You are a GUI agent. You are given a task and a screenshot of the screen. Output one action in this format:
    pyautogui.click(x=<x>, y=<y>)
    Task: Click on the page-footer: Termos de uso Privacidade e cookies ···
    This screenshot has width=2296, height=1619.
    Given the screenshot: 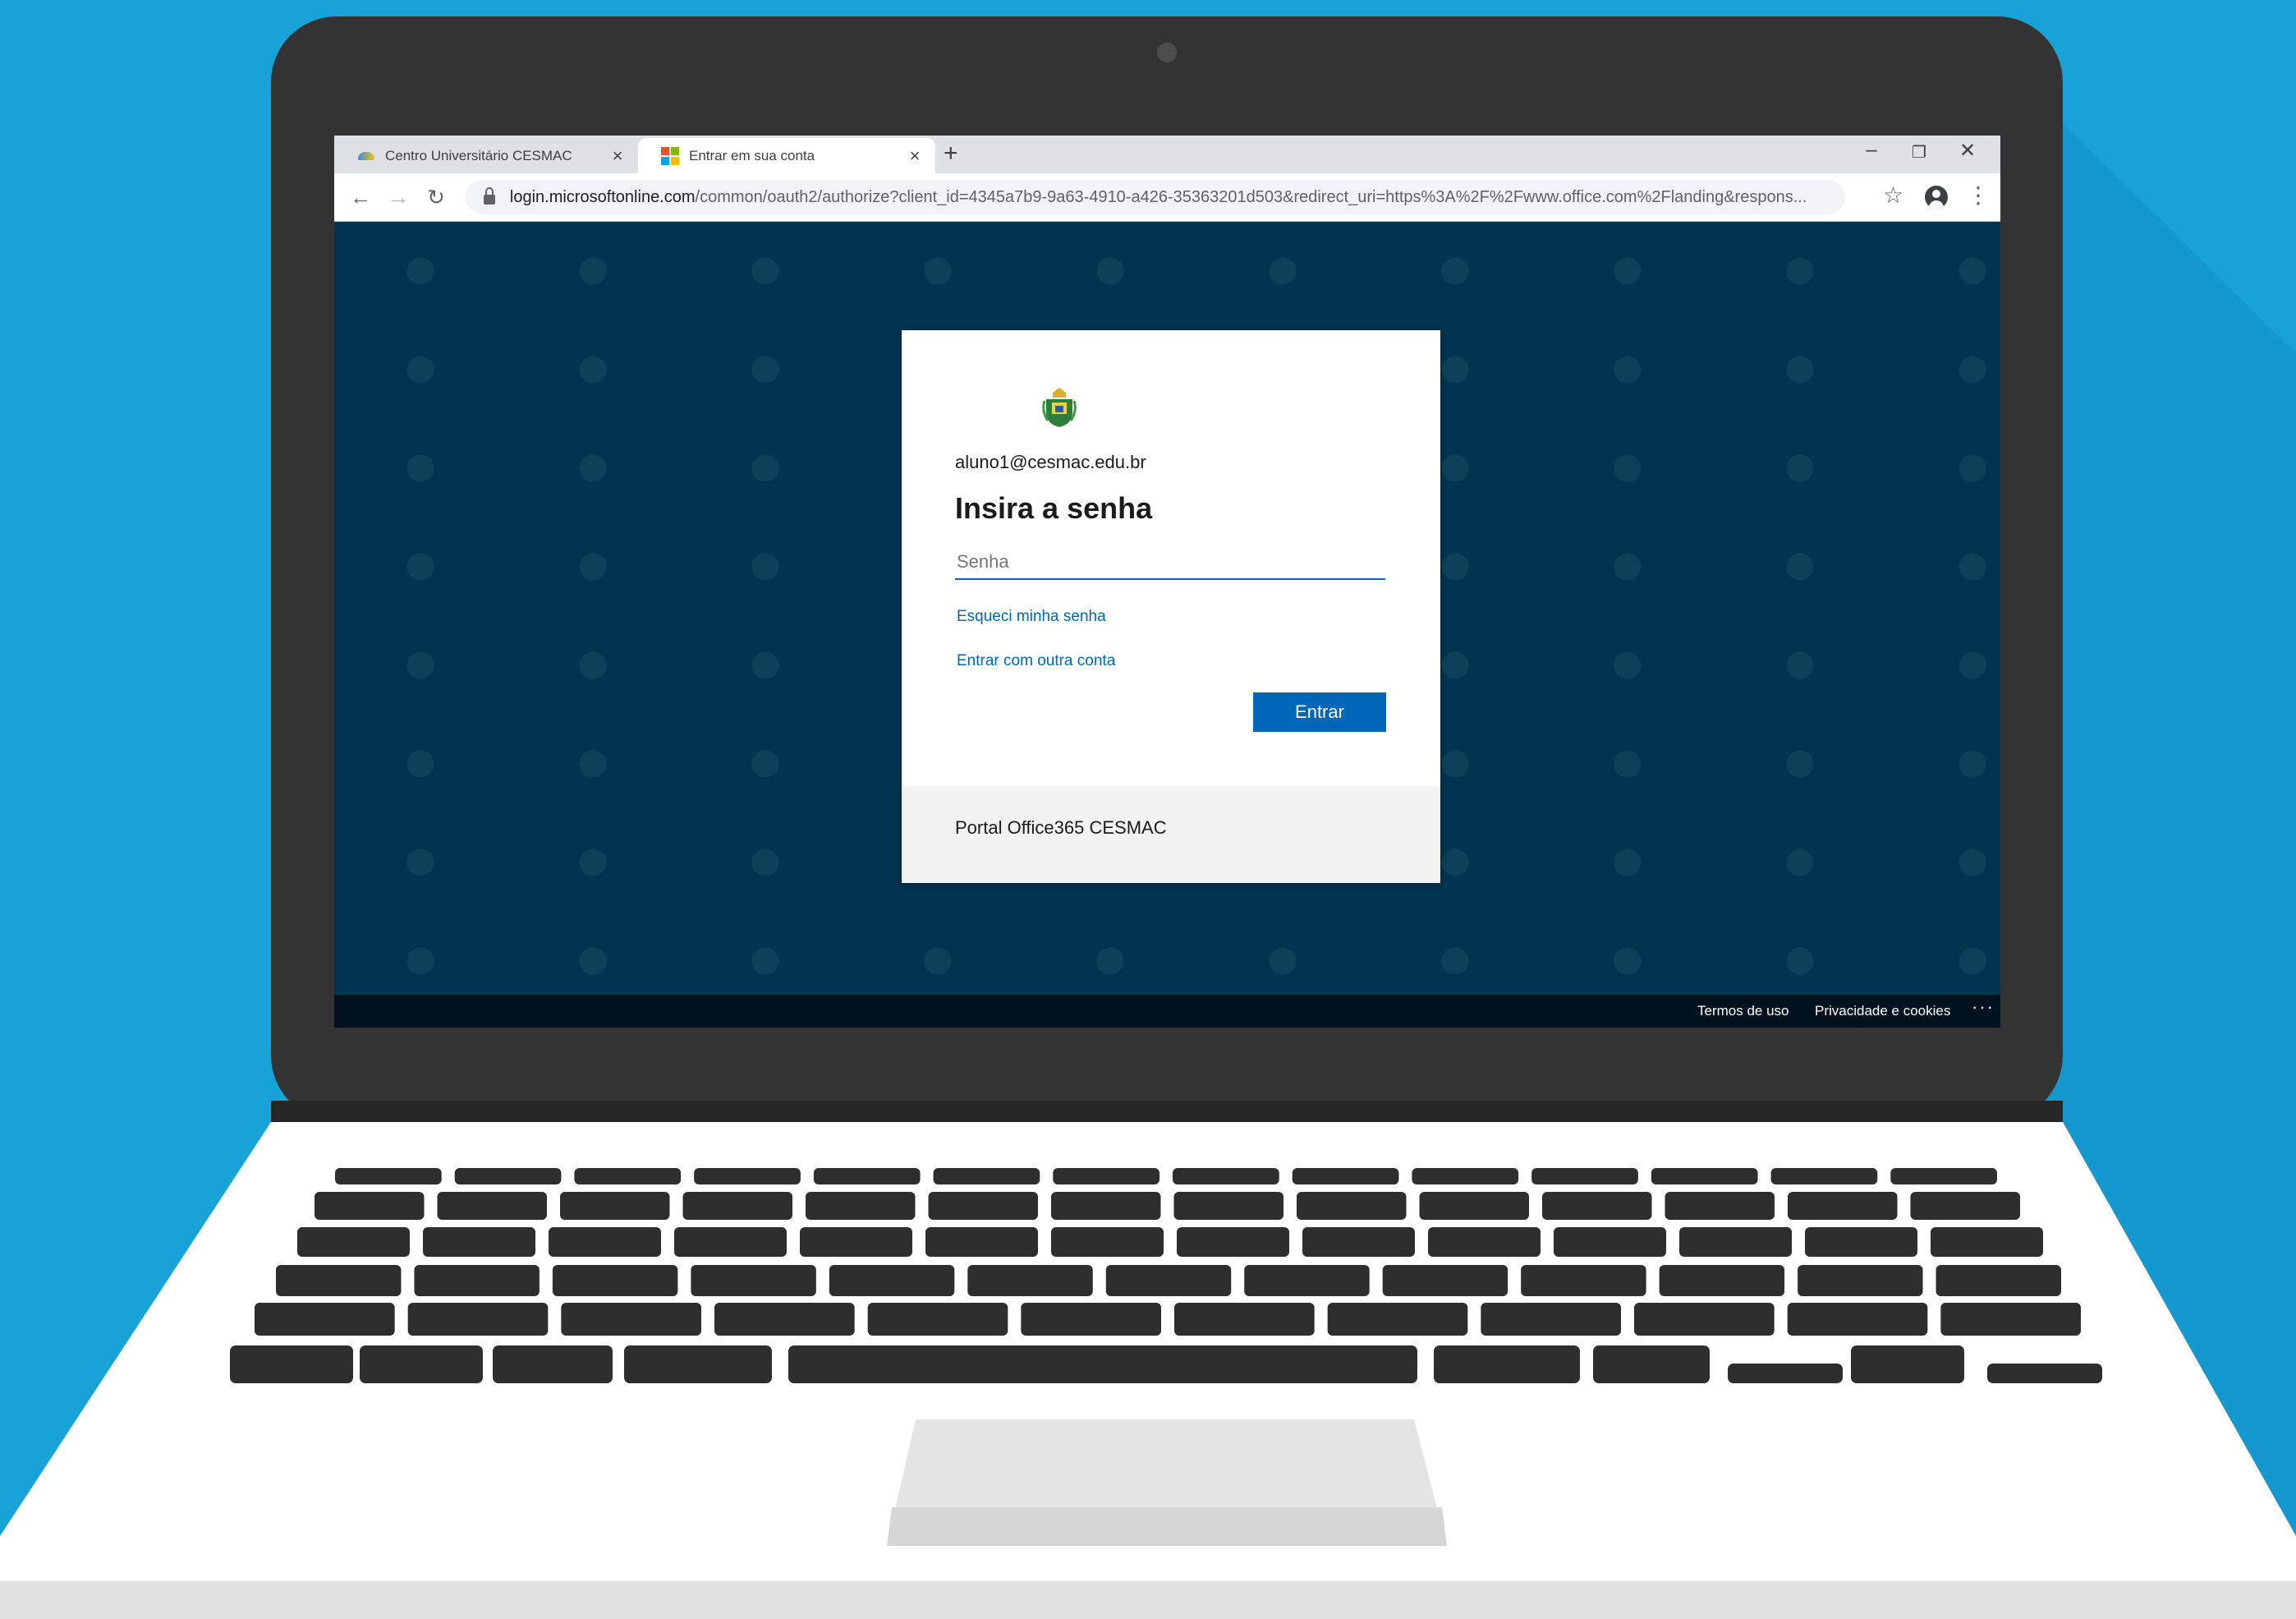 What is the action you would take?
    pyautogui.click(x=1167, y=1011)
    